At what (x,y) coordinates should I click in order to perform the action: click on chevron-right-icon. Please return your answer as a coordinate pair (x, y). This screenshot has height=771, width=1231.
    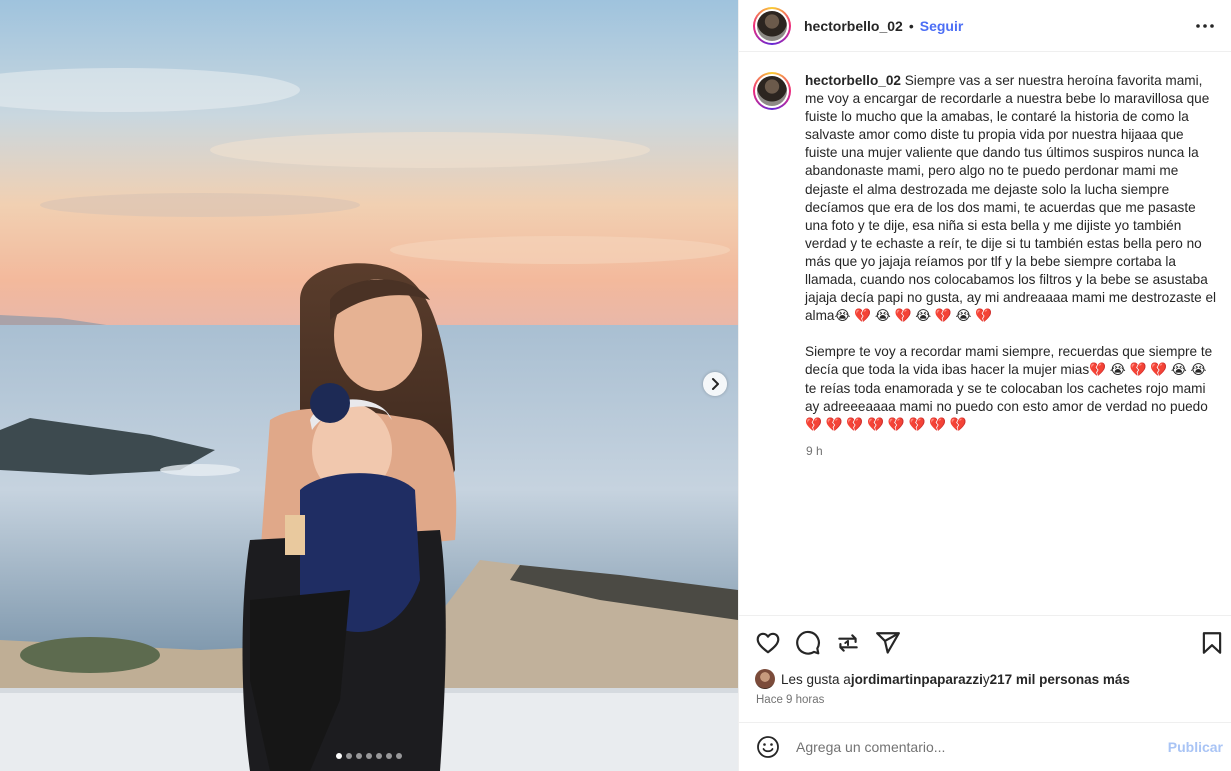
    Looking at the image, I should click on (715, 384).